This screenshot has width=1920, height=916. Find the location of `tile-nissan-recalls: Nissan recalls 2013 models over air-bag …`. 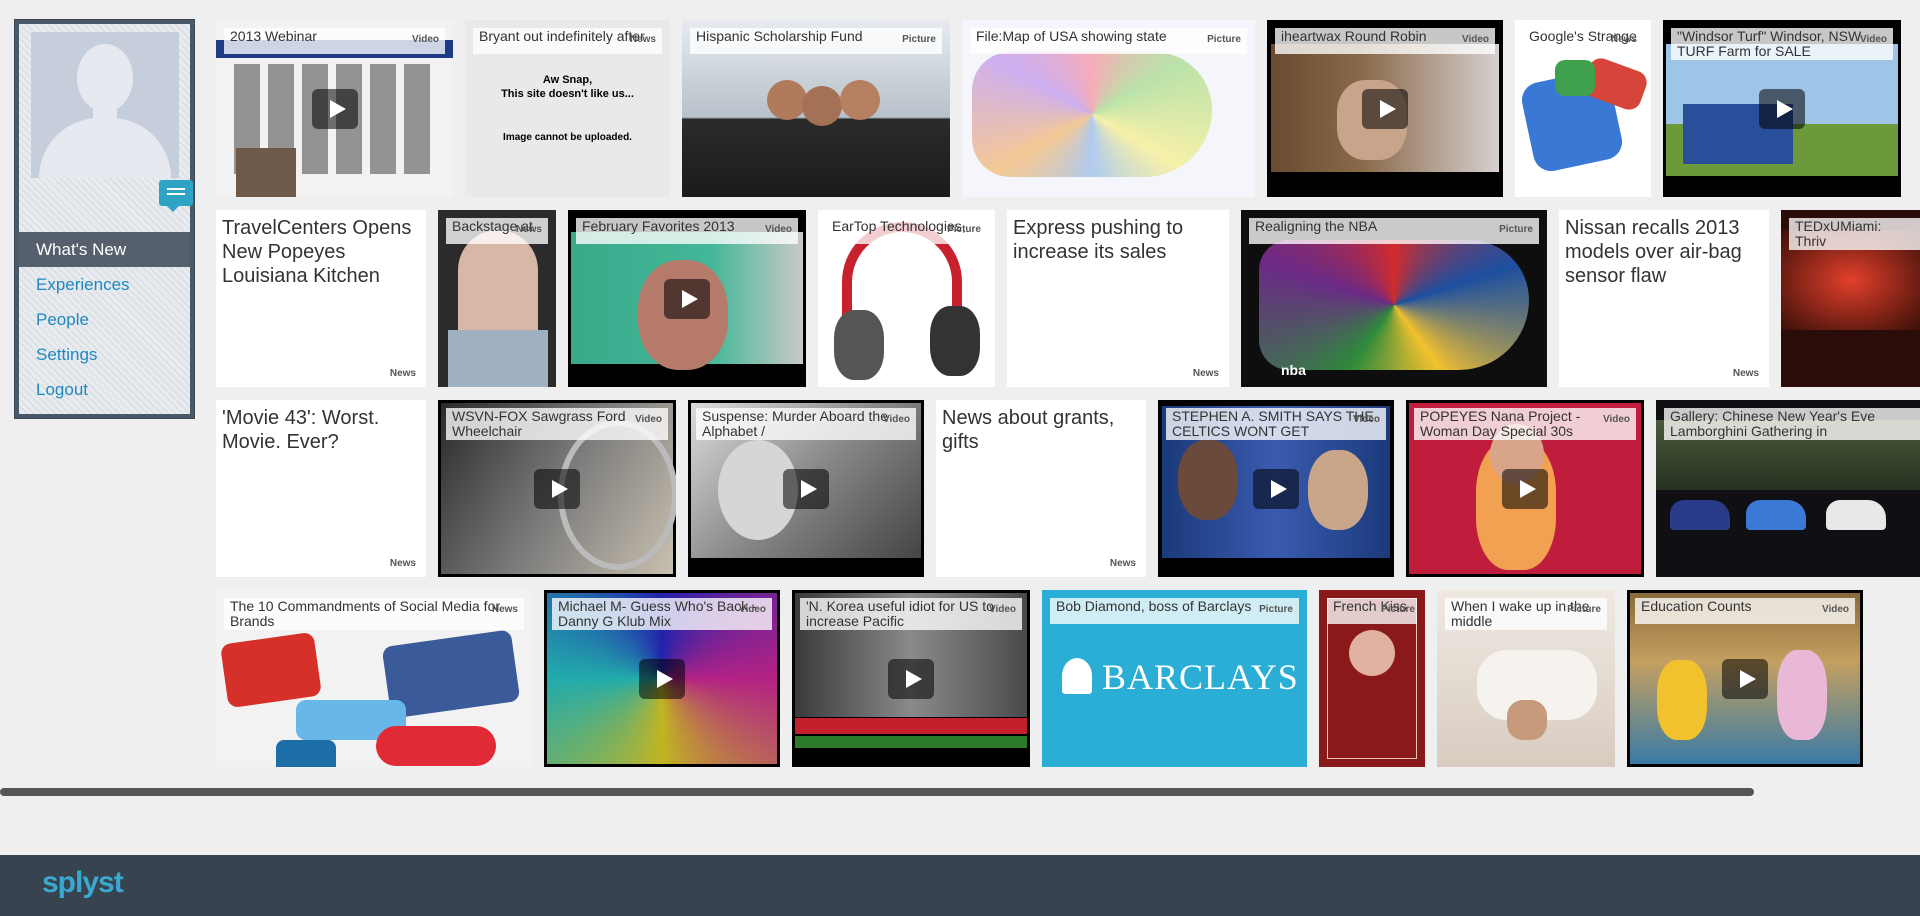

tile-nissan-recalls: Nissan recalls 2013 models over air-bag … is located at coordinates (1664, 298).